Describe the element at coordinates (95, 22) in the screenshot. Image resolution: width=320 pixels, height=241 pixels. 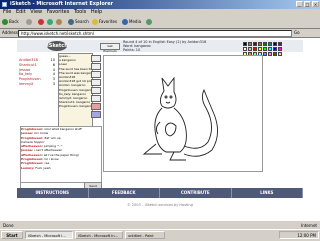
I see `star-icon` at that location.